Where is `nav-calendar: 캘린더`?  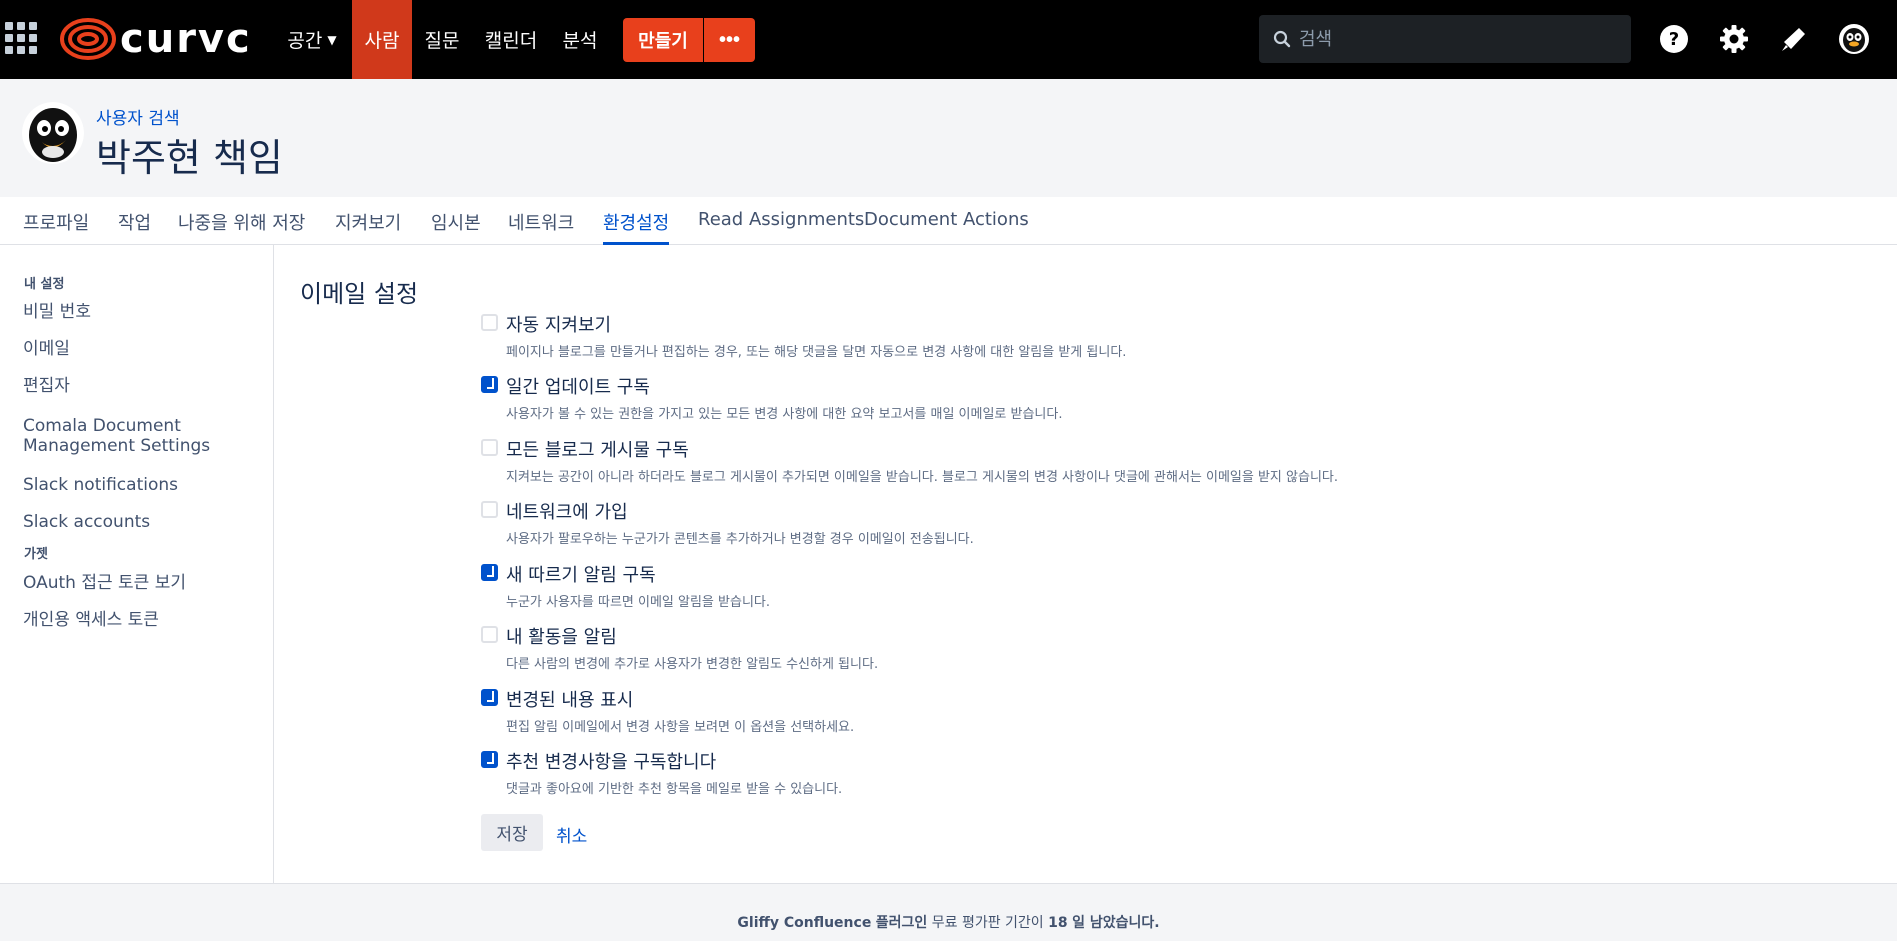 nav-calendar: 캘린더 is located at coordinates (511, 39).